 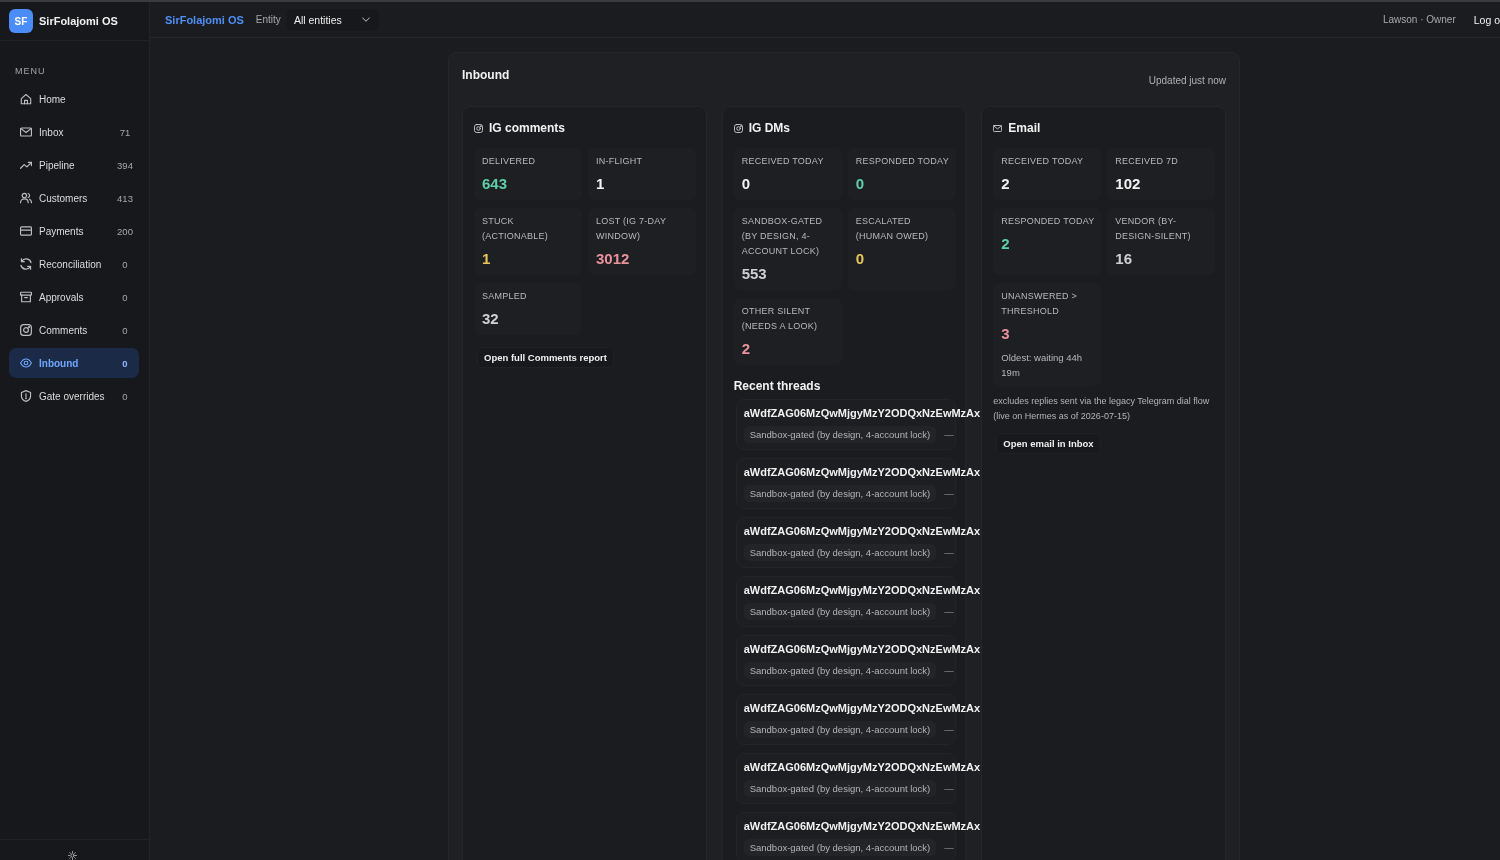 I want to click on updated-label: Updated just now, so click(x=1187, y=81).